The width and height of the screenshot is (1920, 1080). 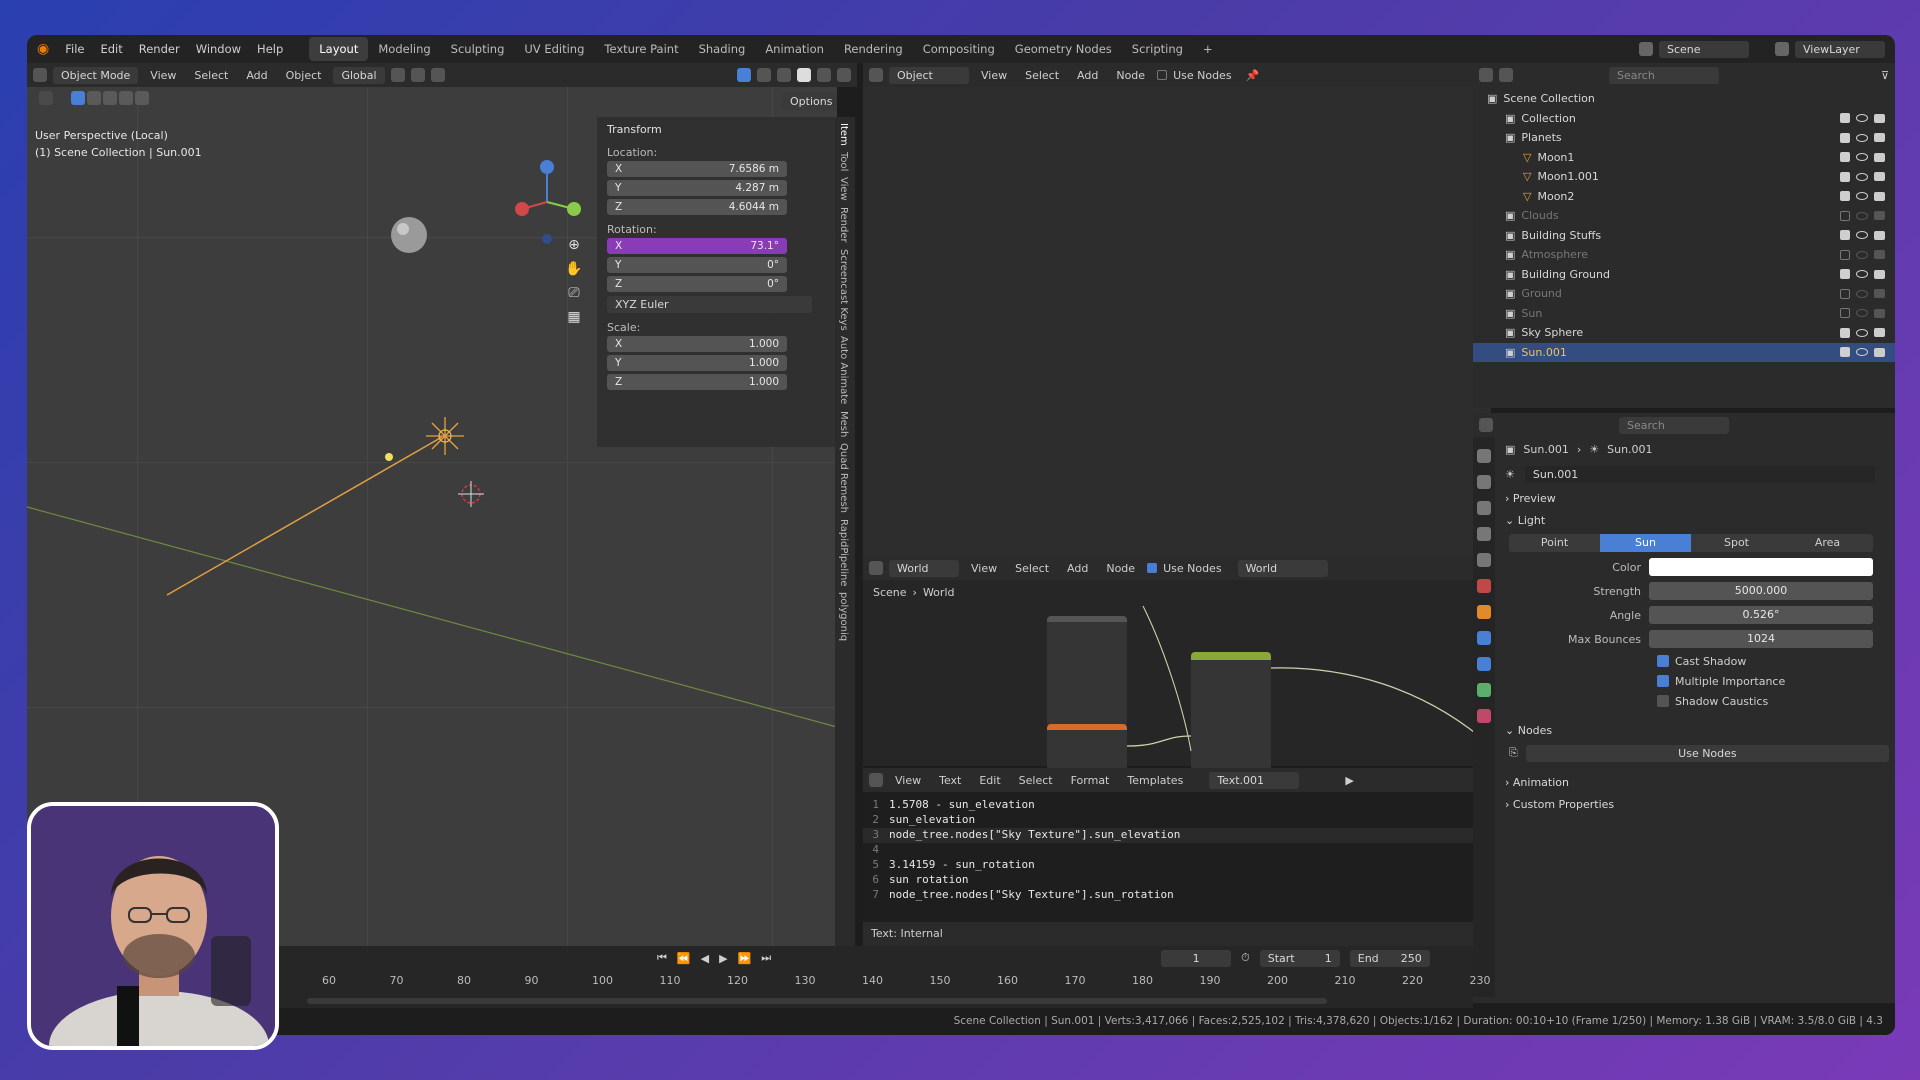 What do you see at coordinates (1254, 780) in the screenshot?
I see `text-datablock: Text.001` at bounding box center [1254, 780].